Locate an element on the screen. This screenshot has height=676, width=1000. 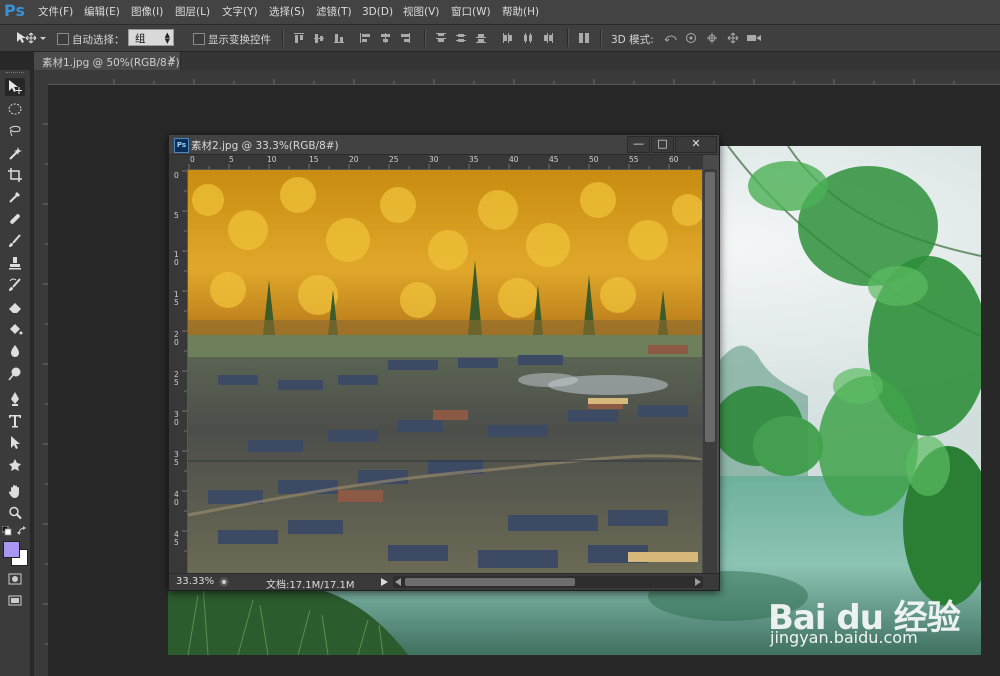
align-bottom-icon is located at coordinates (339, 38).